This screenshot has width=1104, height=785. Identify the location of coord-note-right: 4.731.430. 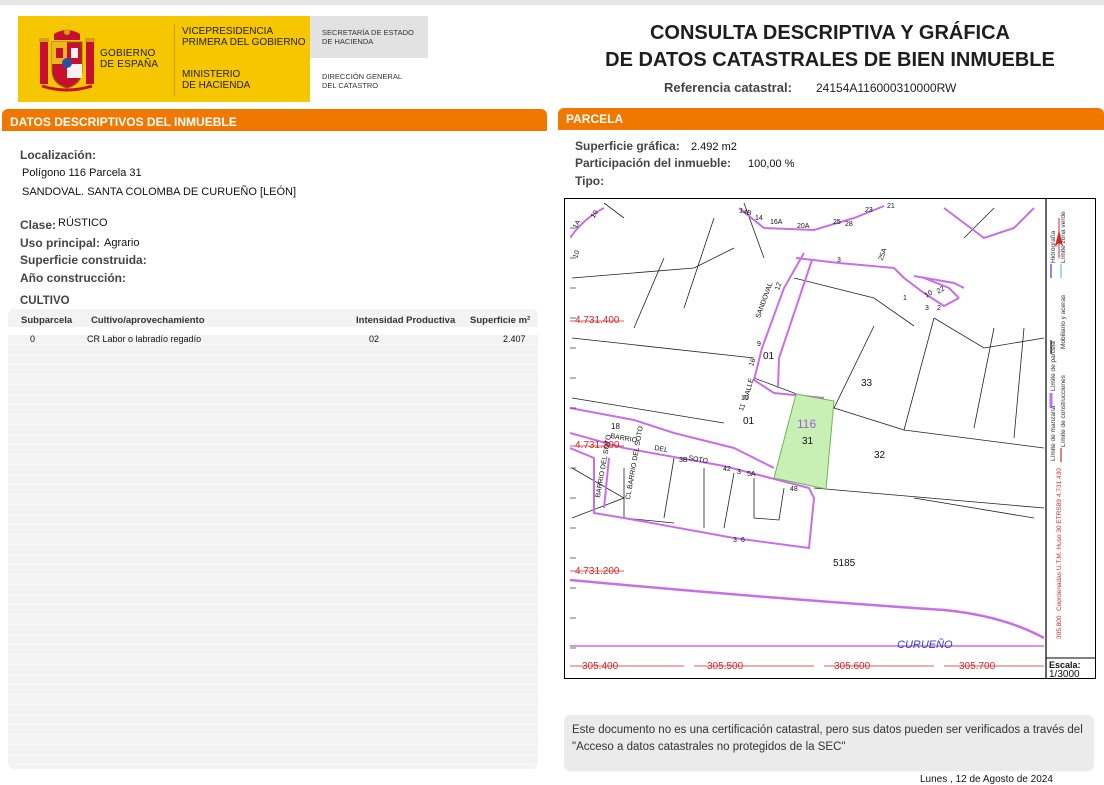
(1059, 482).